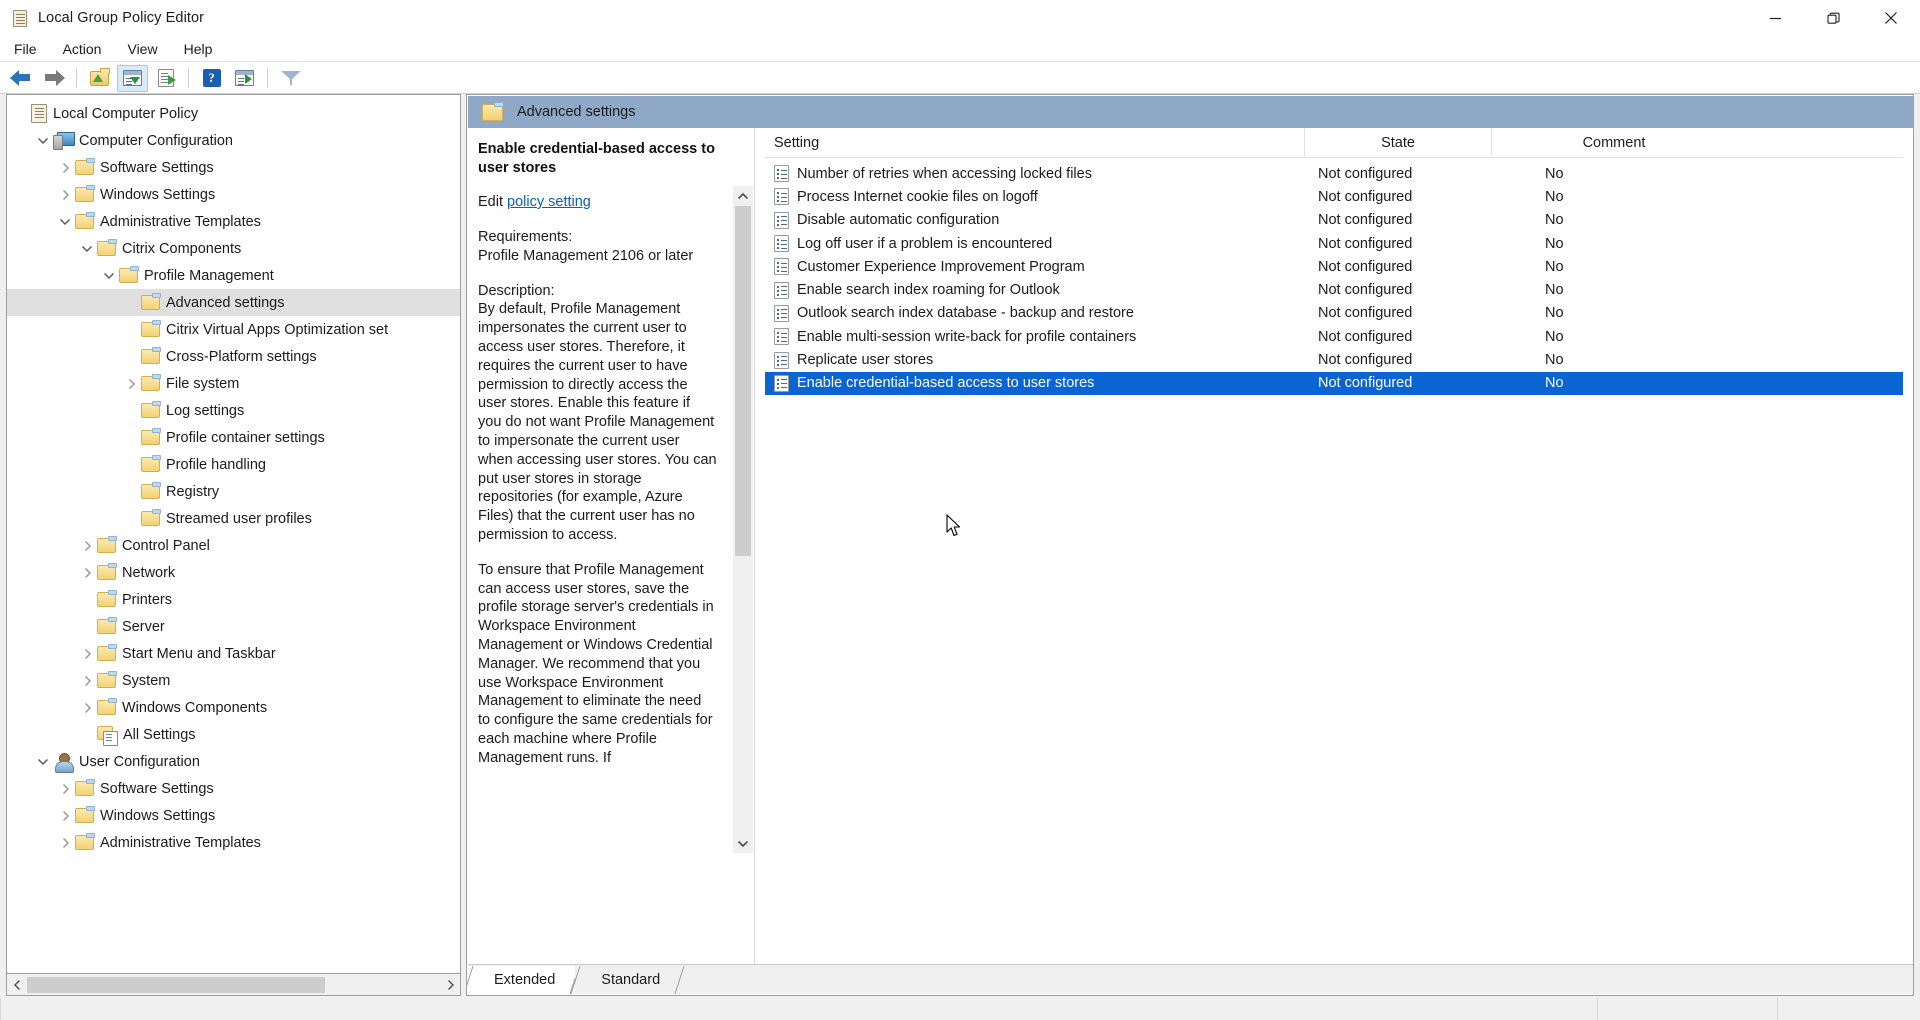 The image size is (1920, 1020). I want to click on tree-hscroll-thumb, so click(176, 984).